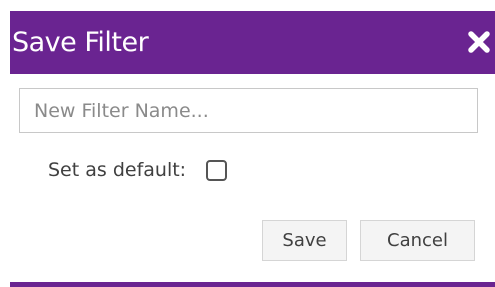 The width and height of the screenshot is (495, 287). I want to click on default-row: Set as default:, so click(138, 170).